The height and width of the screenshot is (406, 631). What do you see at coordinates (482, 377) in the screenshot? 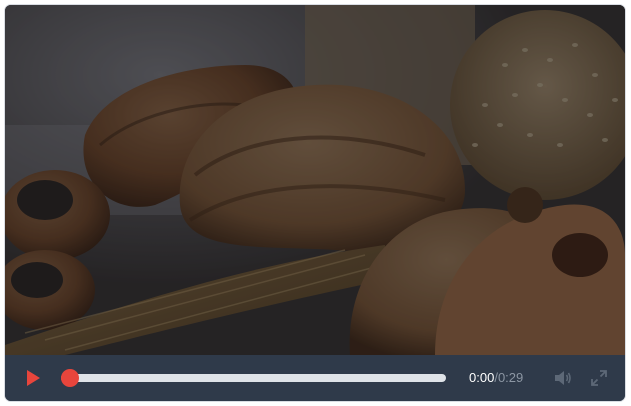
I see `current-time: 0:00` at bounding box center [482, 377].